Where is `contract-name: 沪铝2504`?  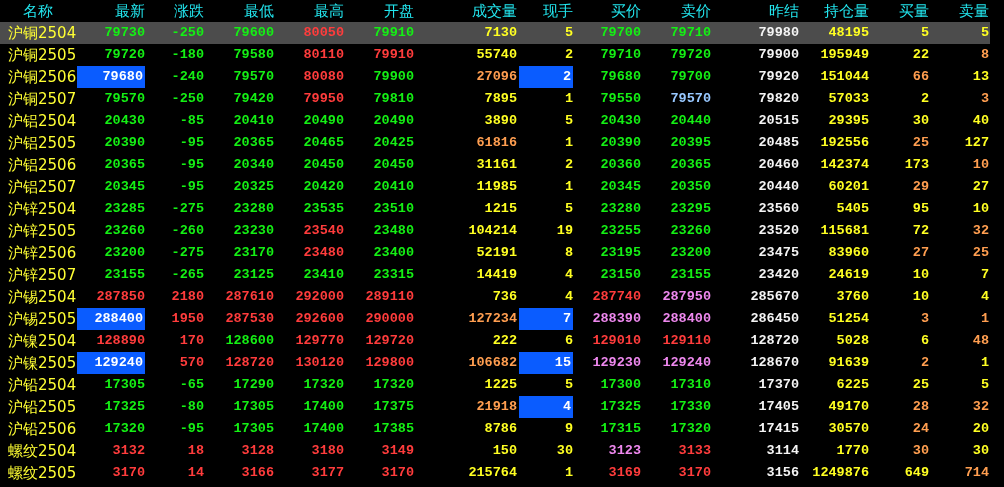
contract-name: 沪铝2504 is located at coordinates (38, 121).